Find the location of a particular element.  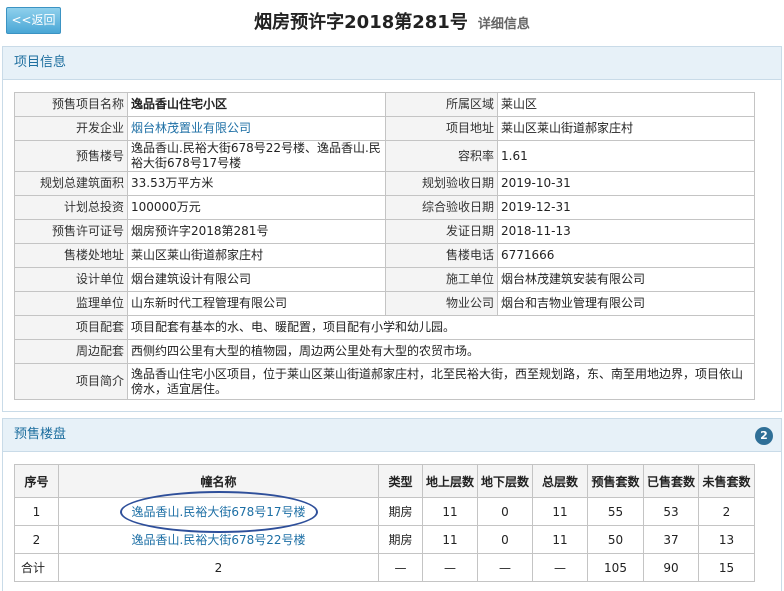

investment-value: 100000万元 is located at coordinates (256, 207).